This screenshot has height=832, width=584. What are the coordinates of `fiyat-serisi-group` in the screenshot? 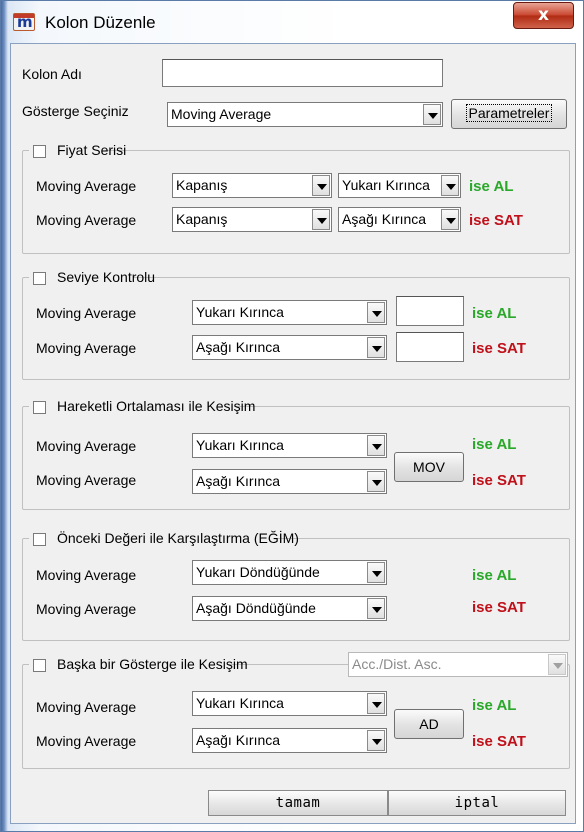 It's located at (296, 202).